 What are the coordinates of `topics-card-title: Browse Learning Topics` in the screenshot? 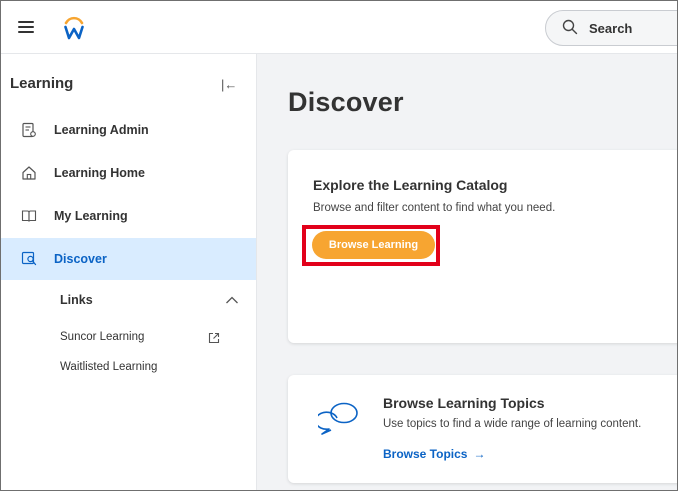 It's located at (464, 403).